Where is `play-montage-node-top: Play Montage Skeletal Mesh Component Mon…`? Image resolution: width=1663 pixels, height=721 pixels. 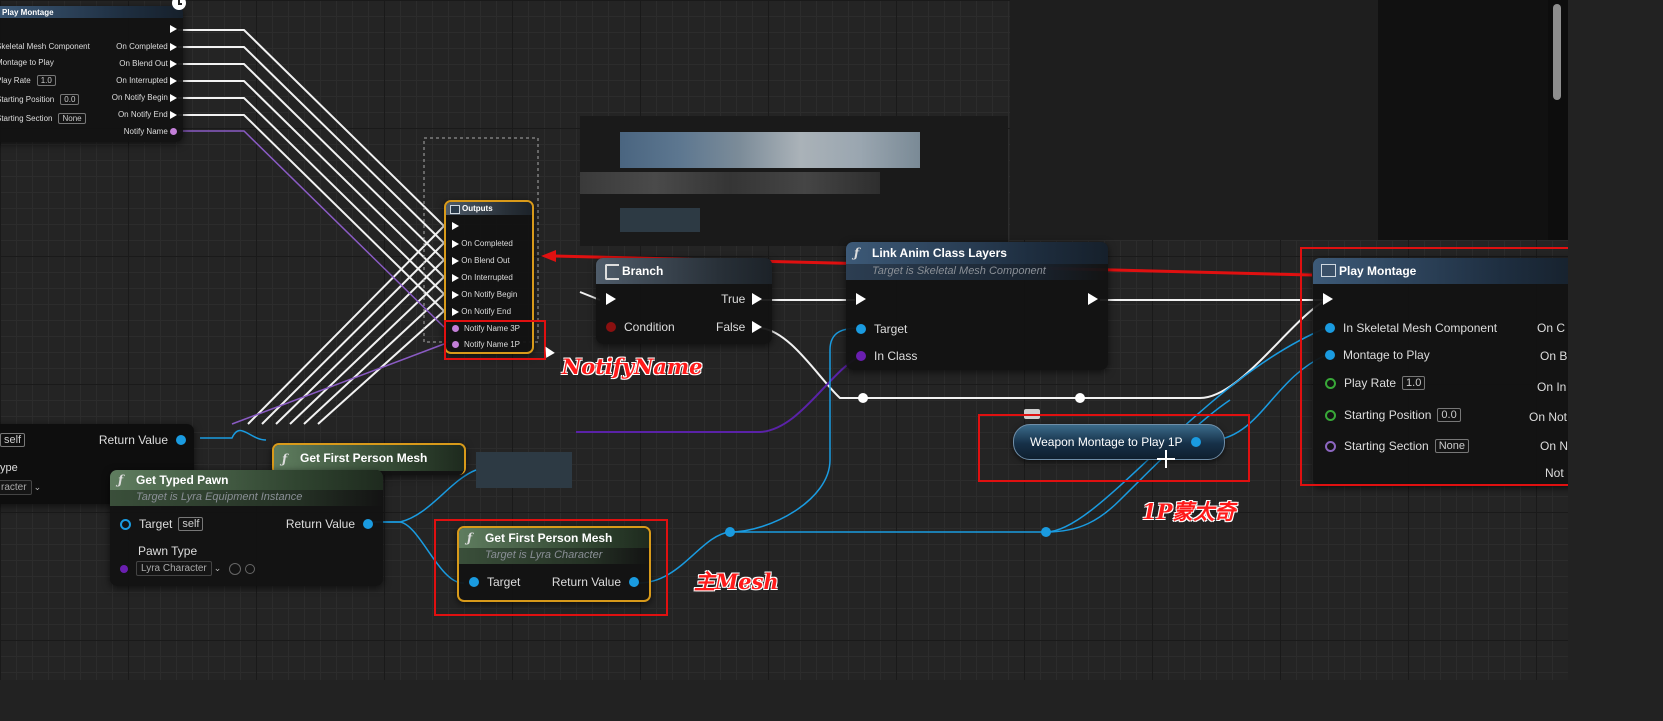
play-montage-node-top: Play Montage Skeletal Mesh Component Mon… is located at coordinates (91, 74).